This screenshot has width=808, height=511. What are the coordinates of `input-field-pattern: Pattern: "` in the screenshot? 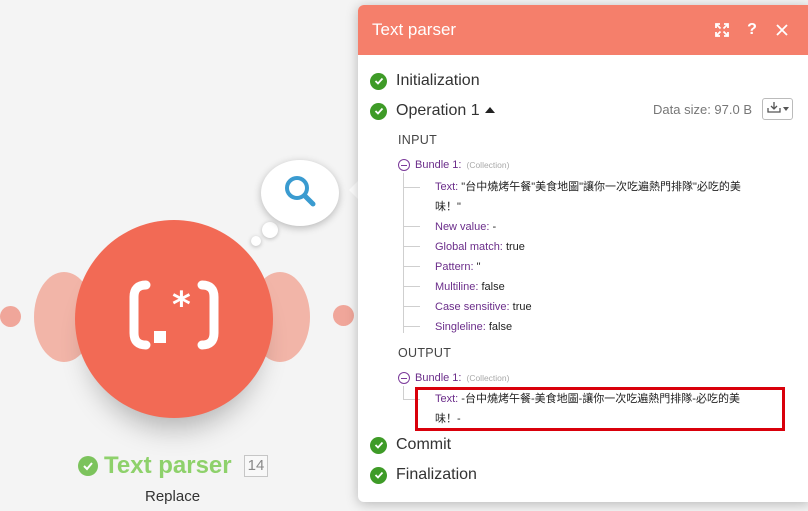 It's located at (458, 267).